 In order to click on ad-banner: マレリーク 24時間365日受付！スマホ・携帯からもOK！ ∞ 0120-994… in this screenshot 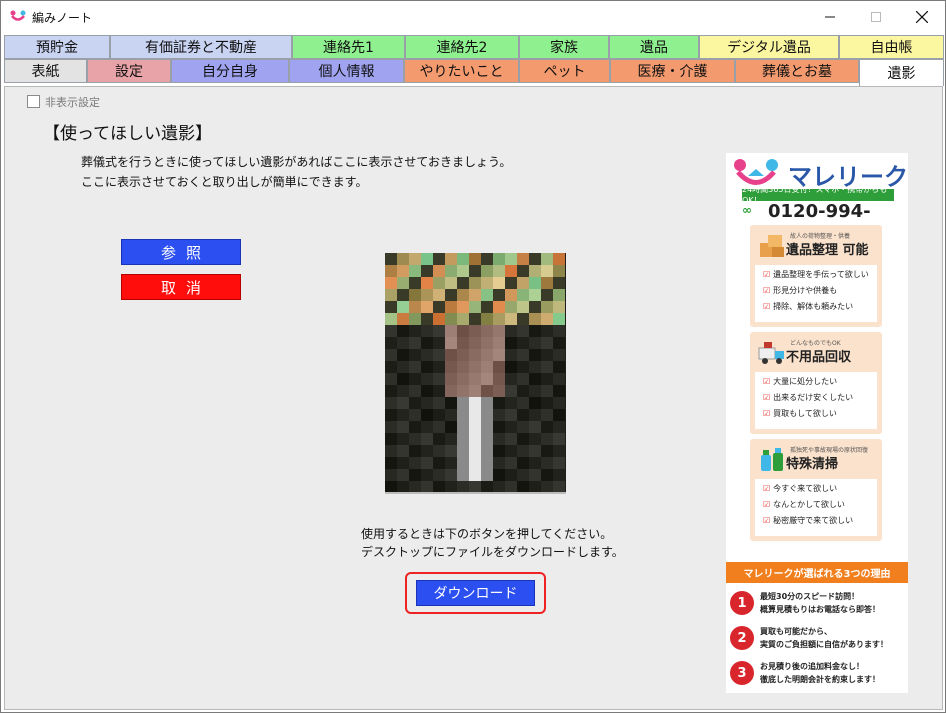, I will do `click(817, 423)`.